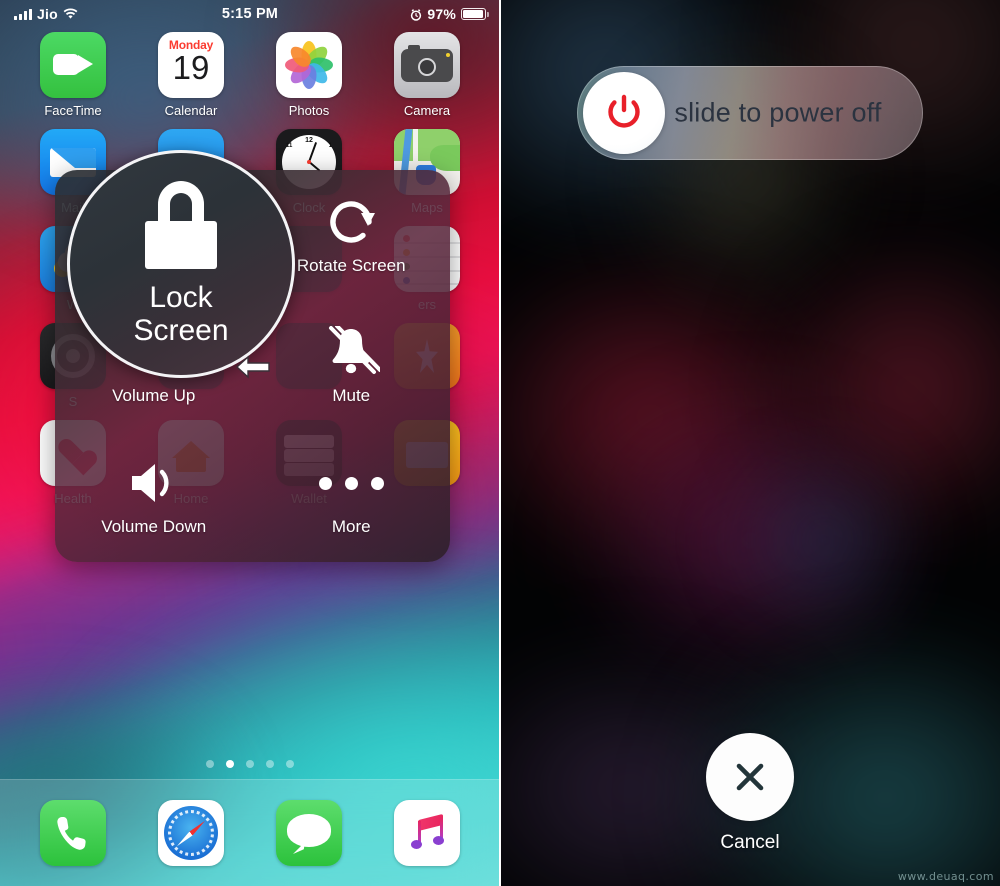 The image size is (1000, 886). I want to click on app-label: Photos, so click(309, 110).